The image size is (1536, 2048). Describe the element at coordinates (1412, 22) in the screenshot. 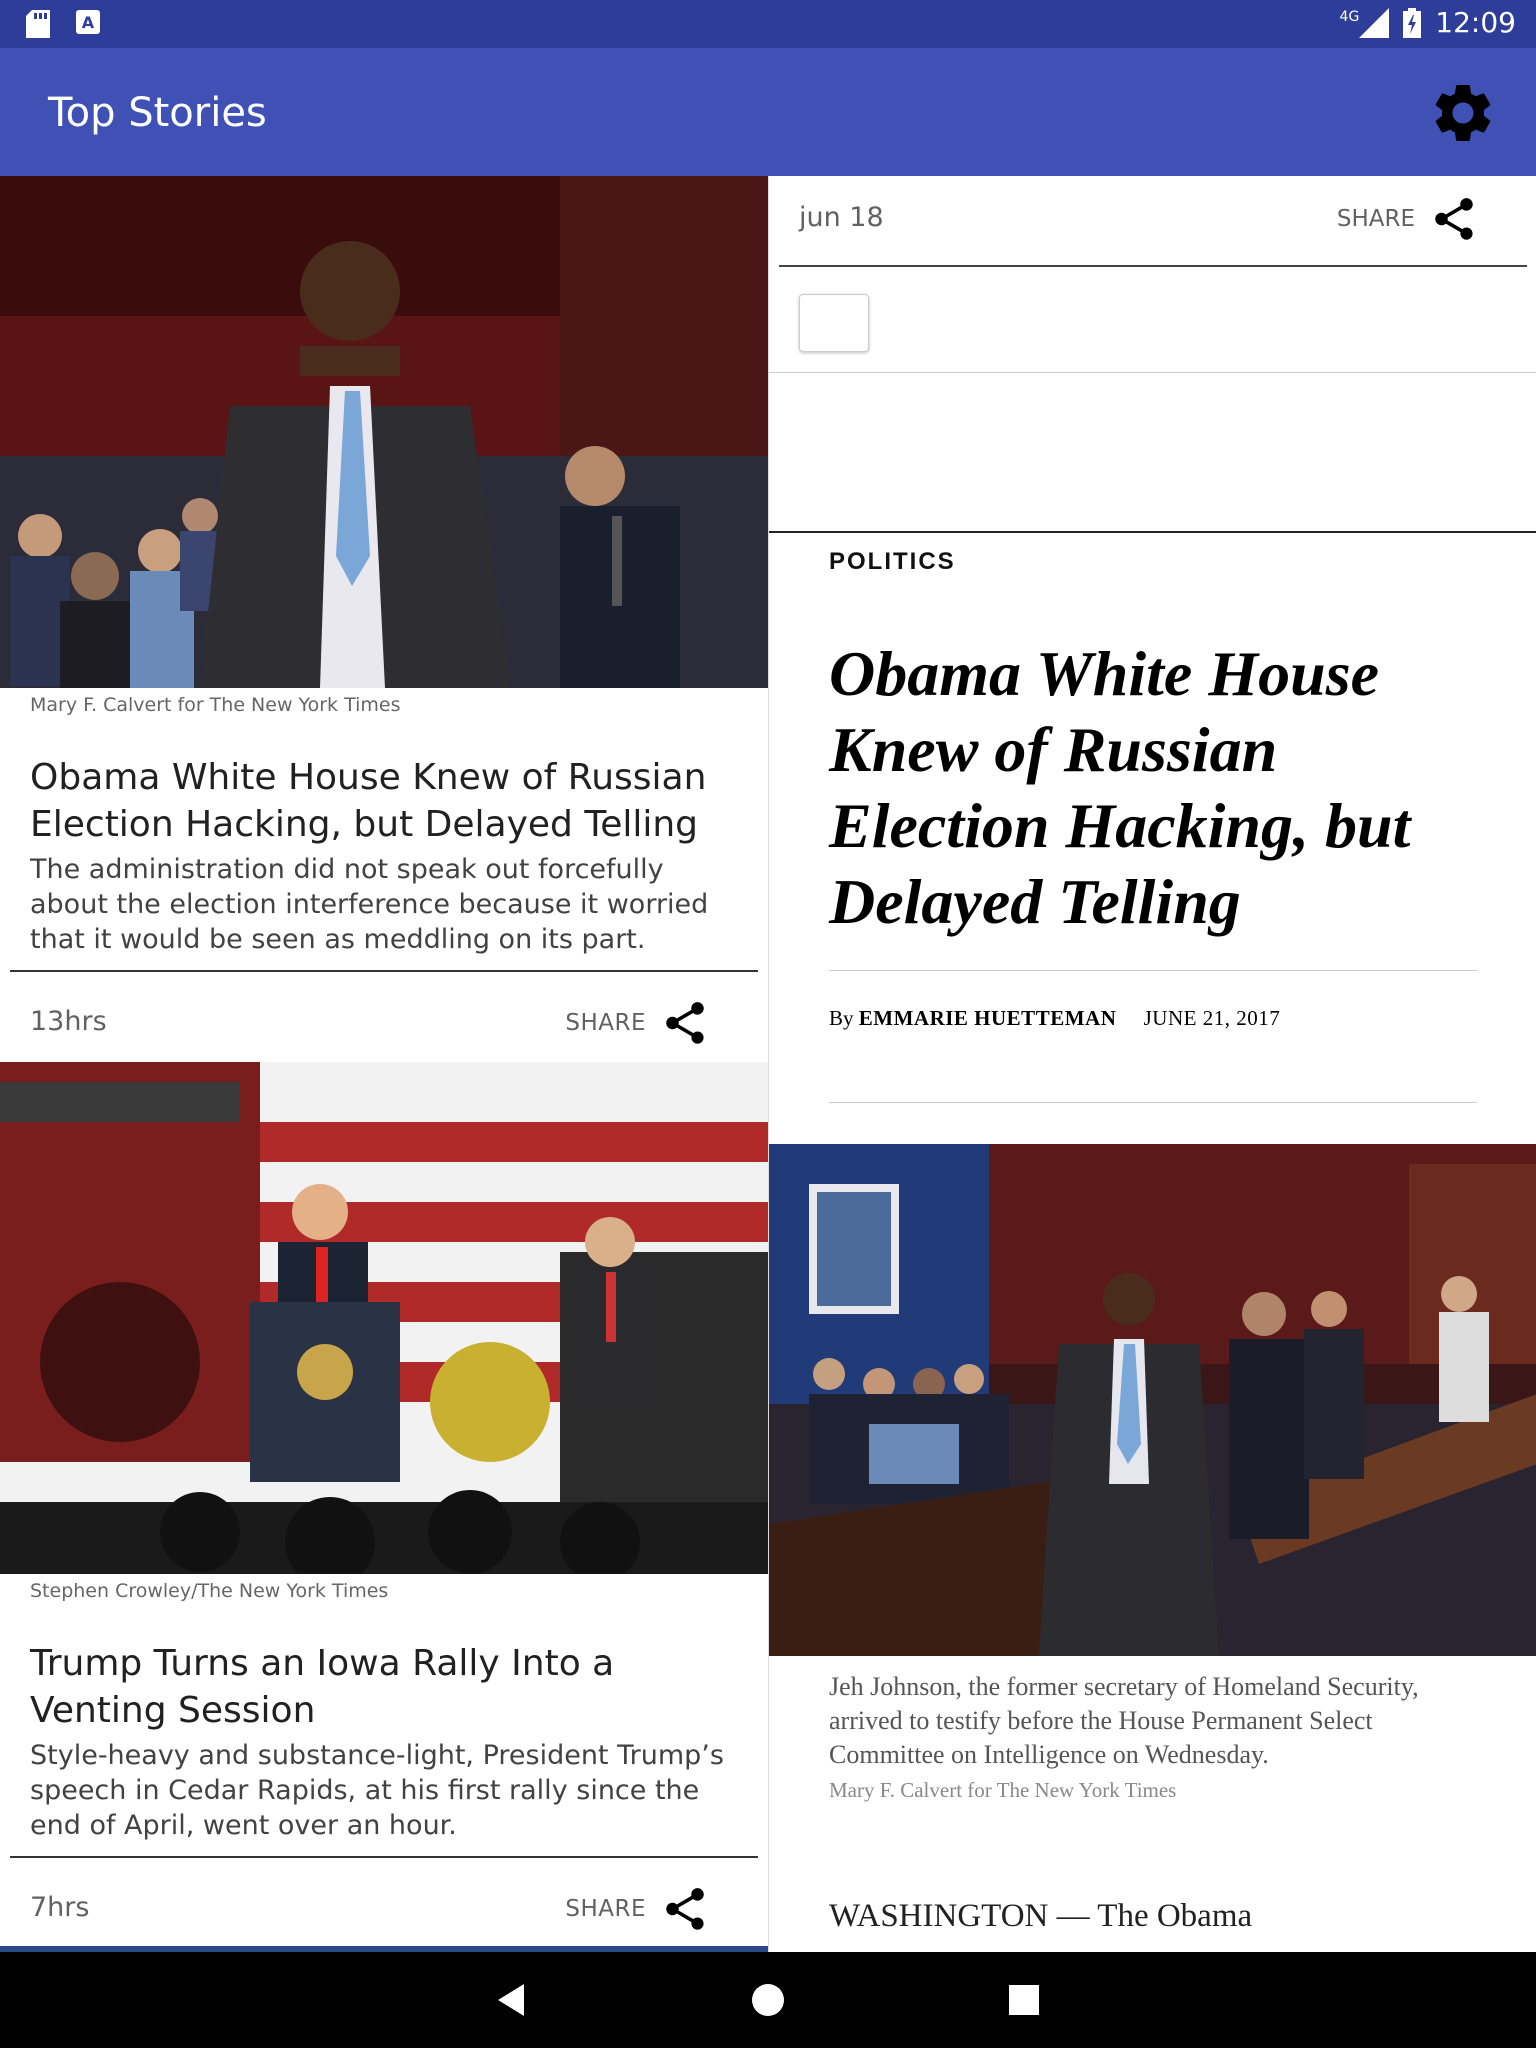

I see `battery-icon` at that location.